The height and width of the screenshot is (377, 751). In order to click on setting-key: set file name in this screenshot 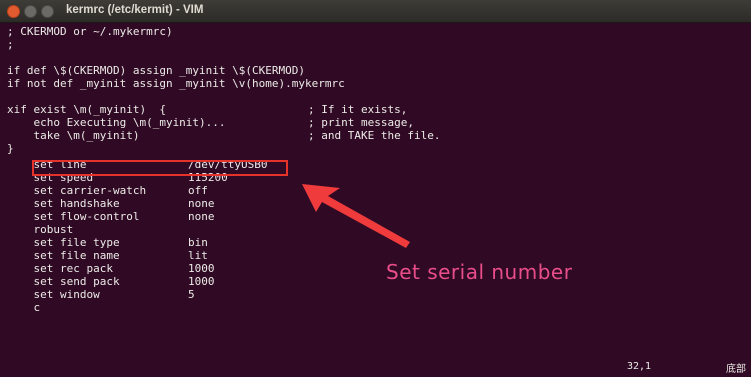, I will do `click(63, 255)`.